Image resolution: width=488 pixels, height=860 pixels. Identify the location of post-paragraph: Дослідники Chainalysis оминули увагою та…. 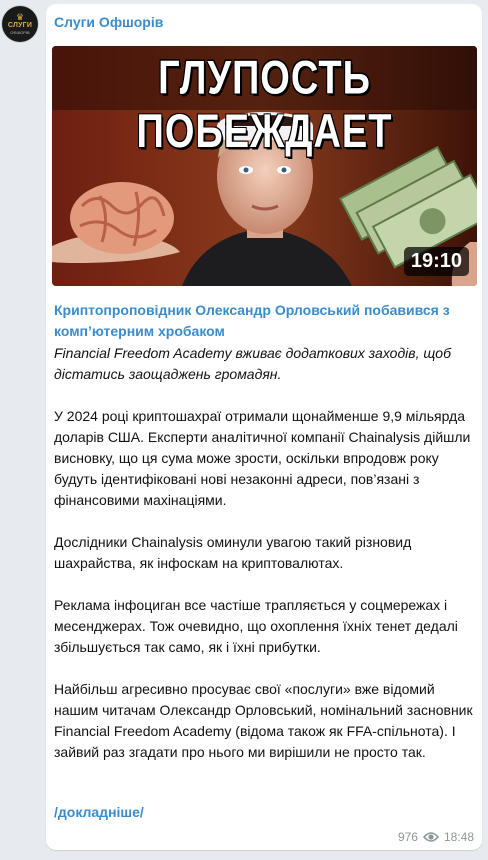
(233, 552).